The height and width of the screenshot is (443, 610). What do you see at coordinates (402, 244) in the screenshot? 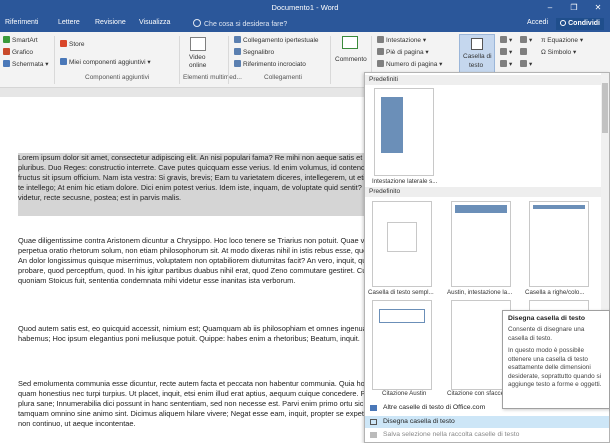
I see `gallery-item-simple` at bounding box center [402, 244].